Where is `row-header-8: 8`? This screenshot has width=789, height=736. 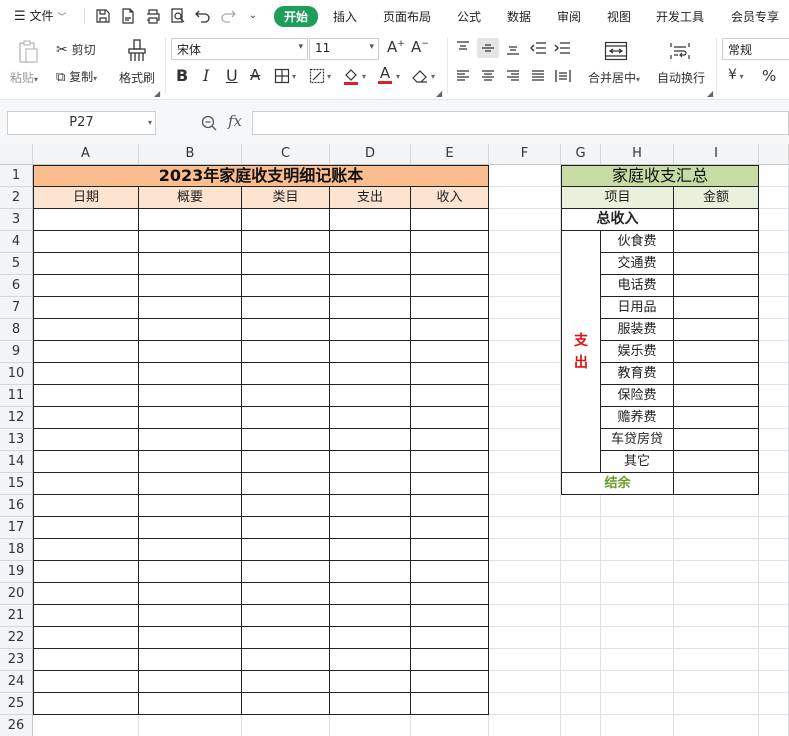
row-header-8: 8 is located at coordinates (16, 330).